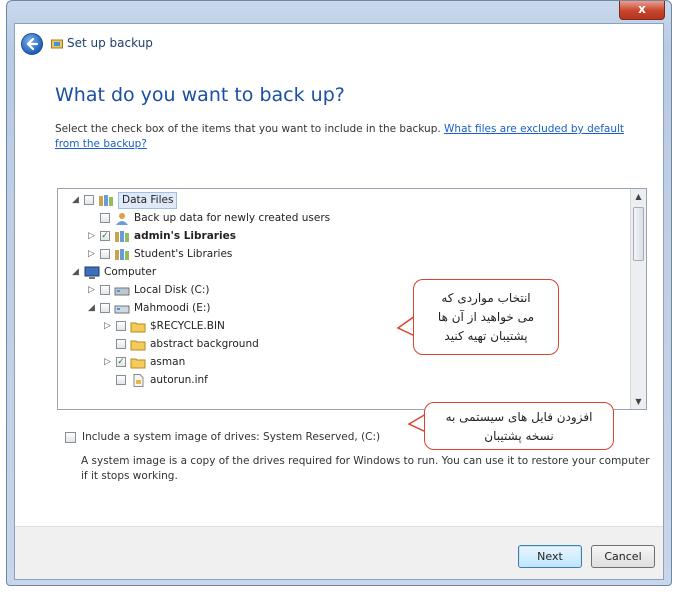  Describe the element at coordinates (222, 272) in the screenshot. I see `tree-item-computer: ◢ Computer` at that location.